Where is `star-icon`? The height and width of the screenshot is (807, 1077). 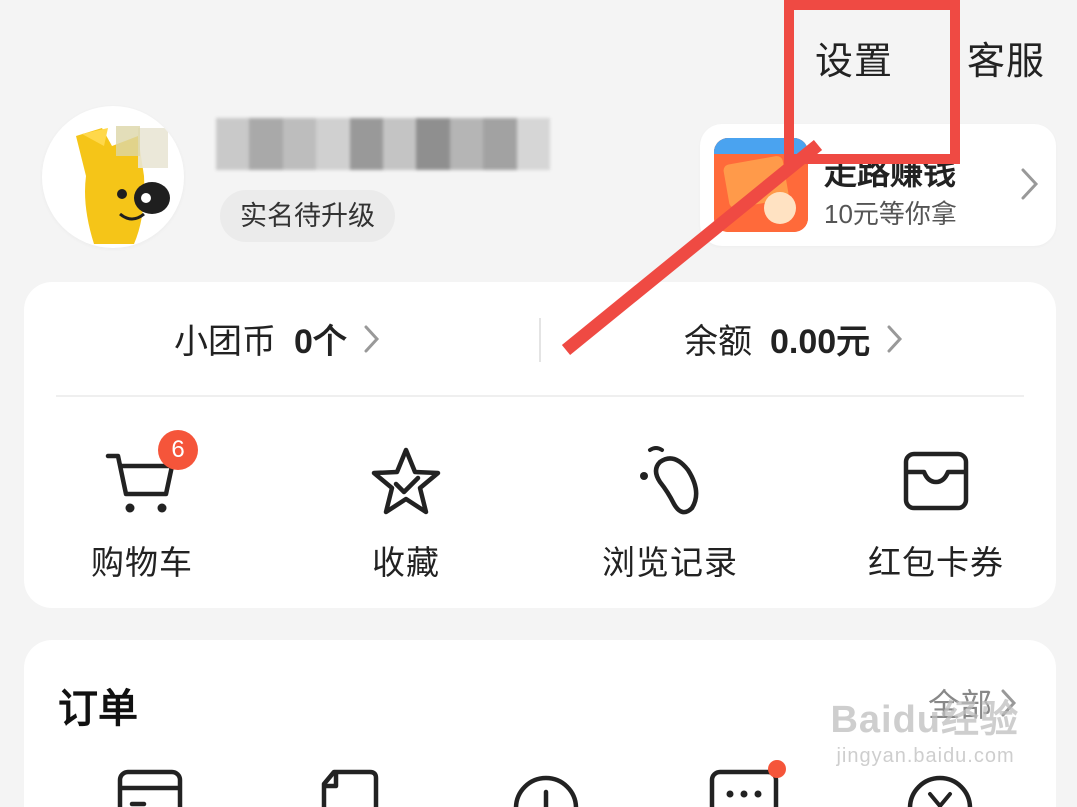
star-icon is located at coordinates (406, 481).